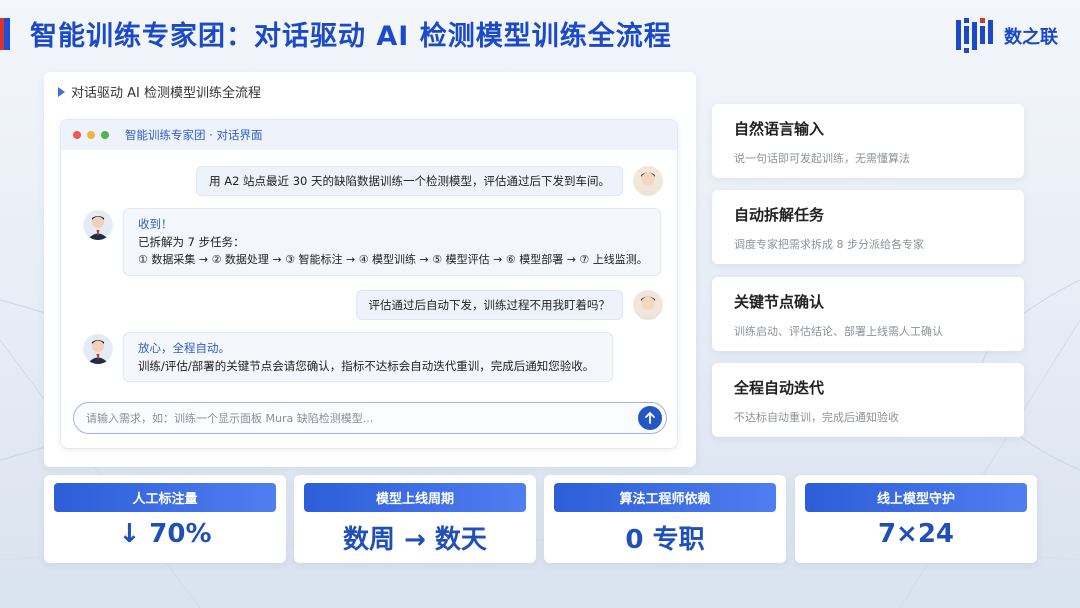  I want to click on feature-title: 自然语言输入, so click(779, 129).